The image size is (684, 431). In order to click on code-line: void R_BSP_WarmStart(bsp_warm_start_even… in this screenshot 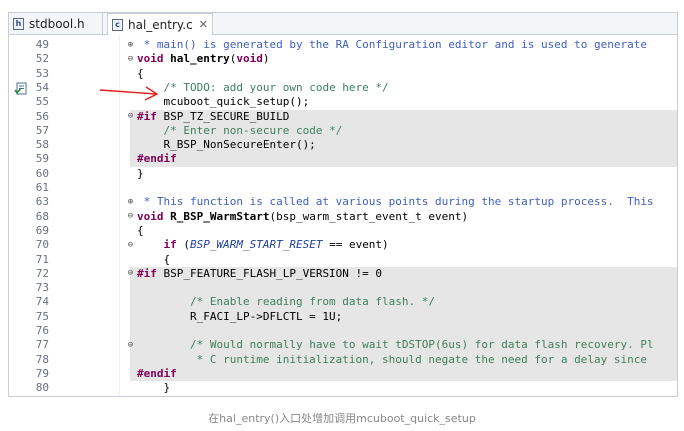, I will do `click(302, 217)`.